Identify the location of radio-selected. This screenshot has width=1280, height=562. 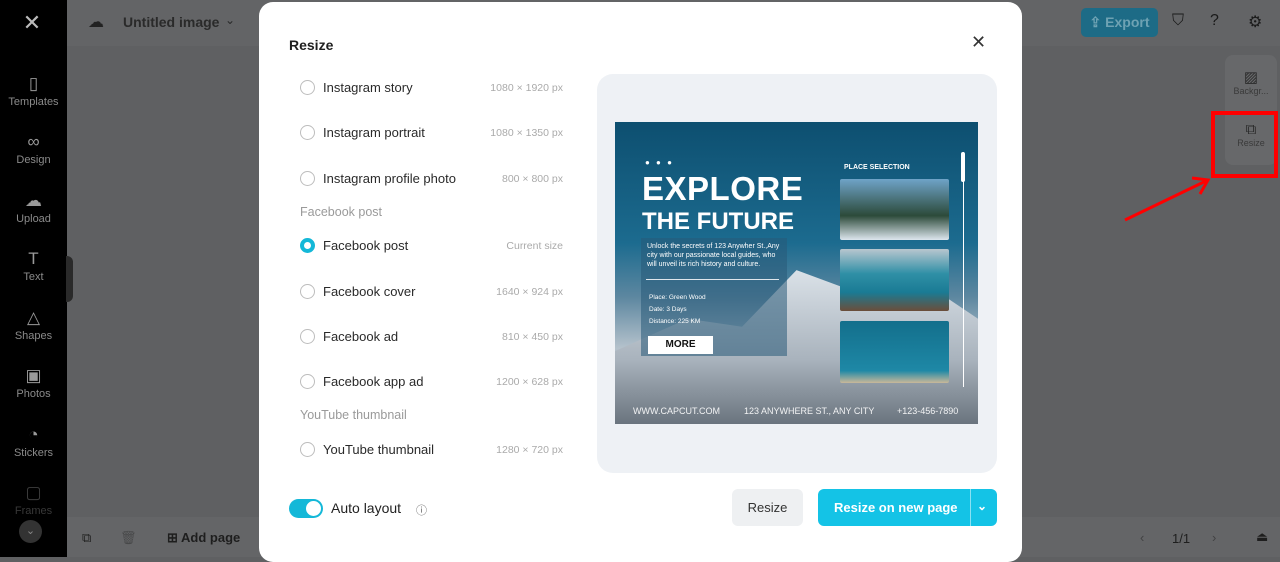
(307, 245).